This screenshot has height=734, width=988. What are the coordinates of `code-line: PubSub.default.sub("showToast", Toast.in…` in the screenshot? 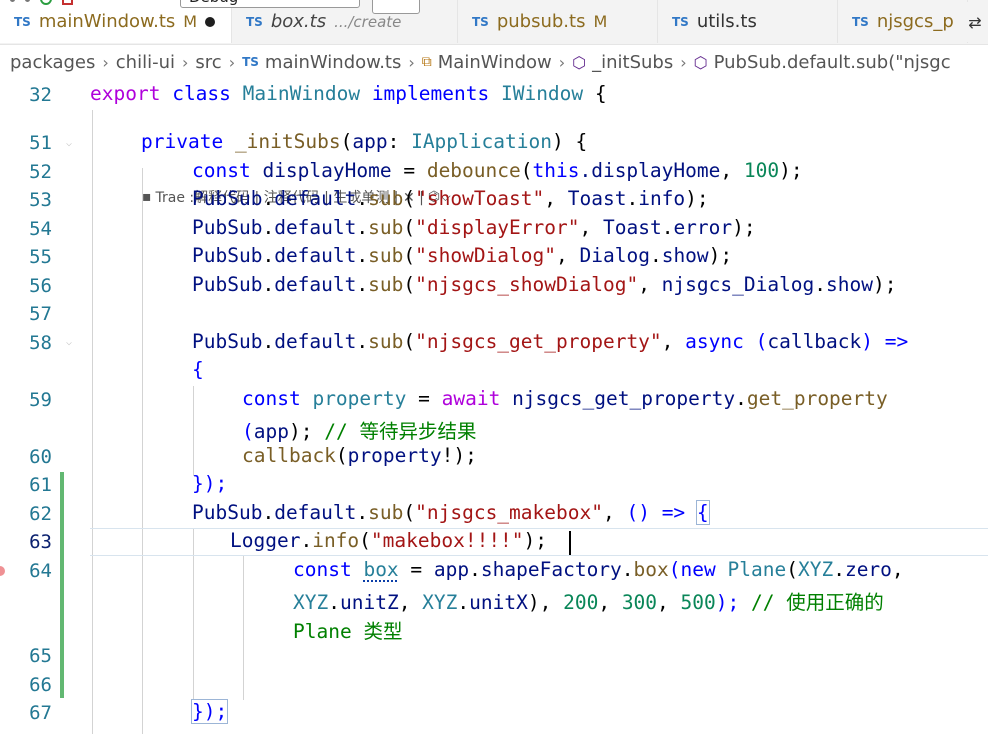 It's located at (450, 198).